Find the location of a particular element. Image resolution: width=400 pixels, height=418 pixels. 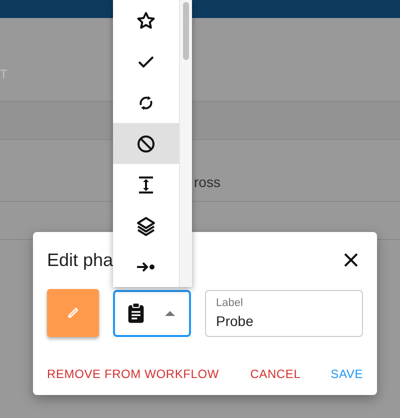

star-icon is located at coordinates (146, 20).